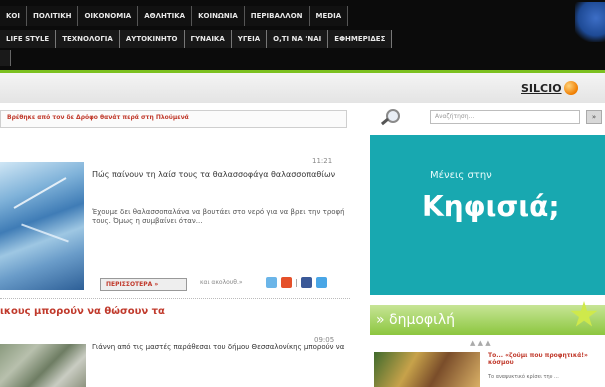 The width and height of the screenshot is (605, 387). What do you see at coordinates (480, 343) in the screenshot?
I see `carousel-indicator: ▲ ▲ ▲` at bounding box center [480, 343].